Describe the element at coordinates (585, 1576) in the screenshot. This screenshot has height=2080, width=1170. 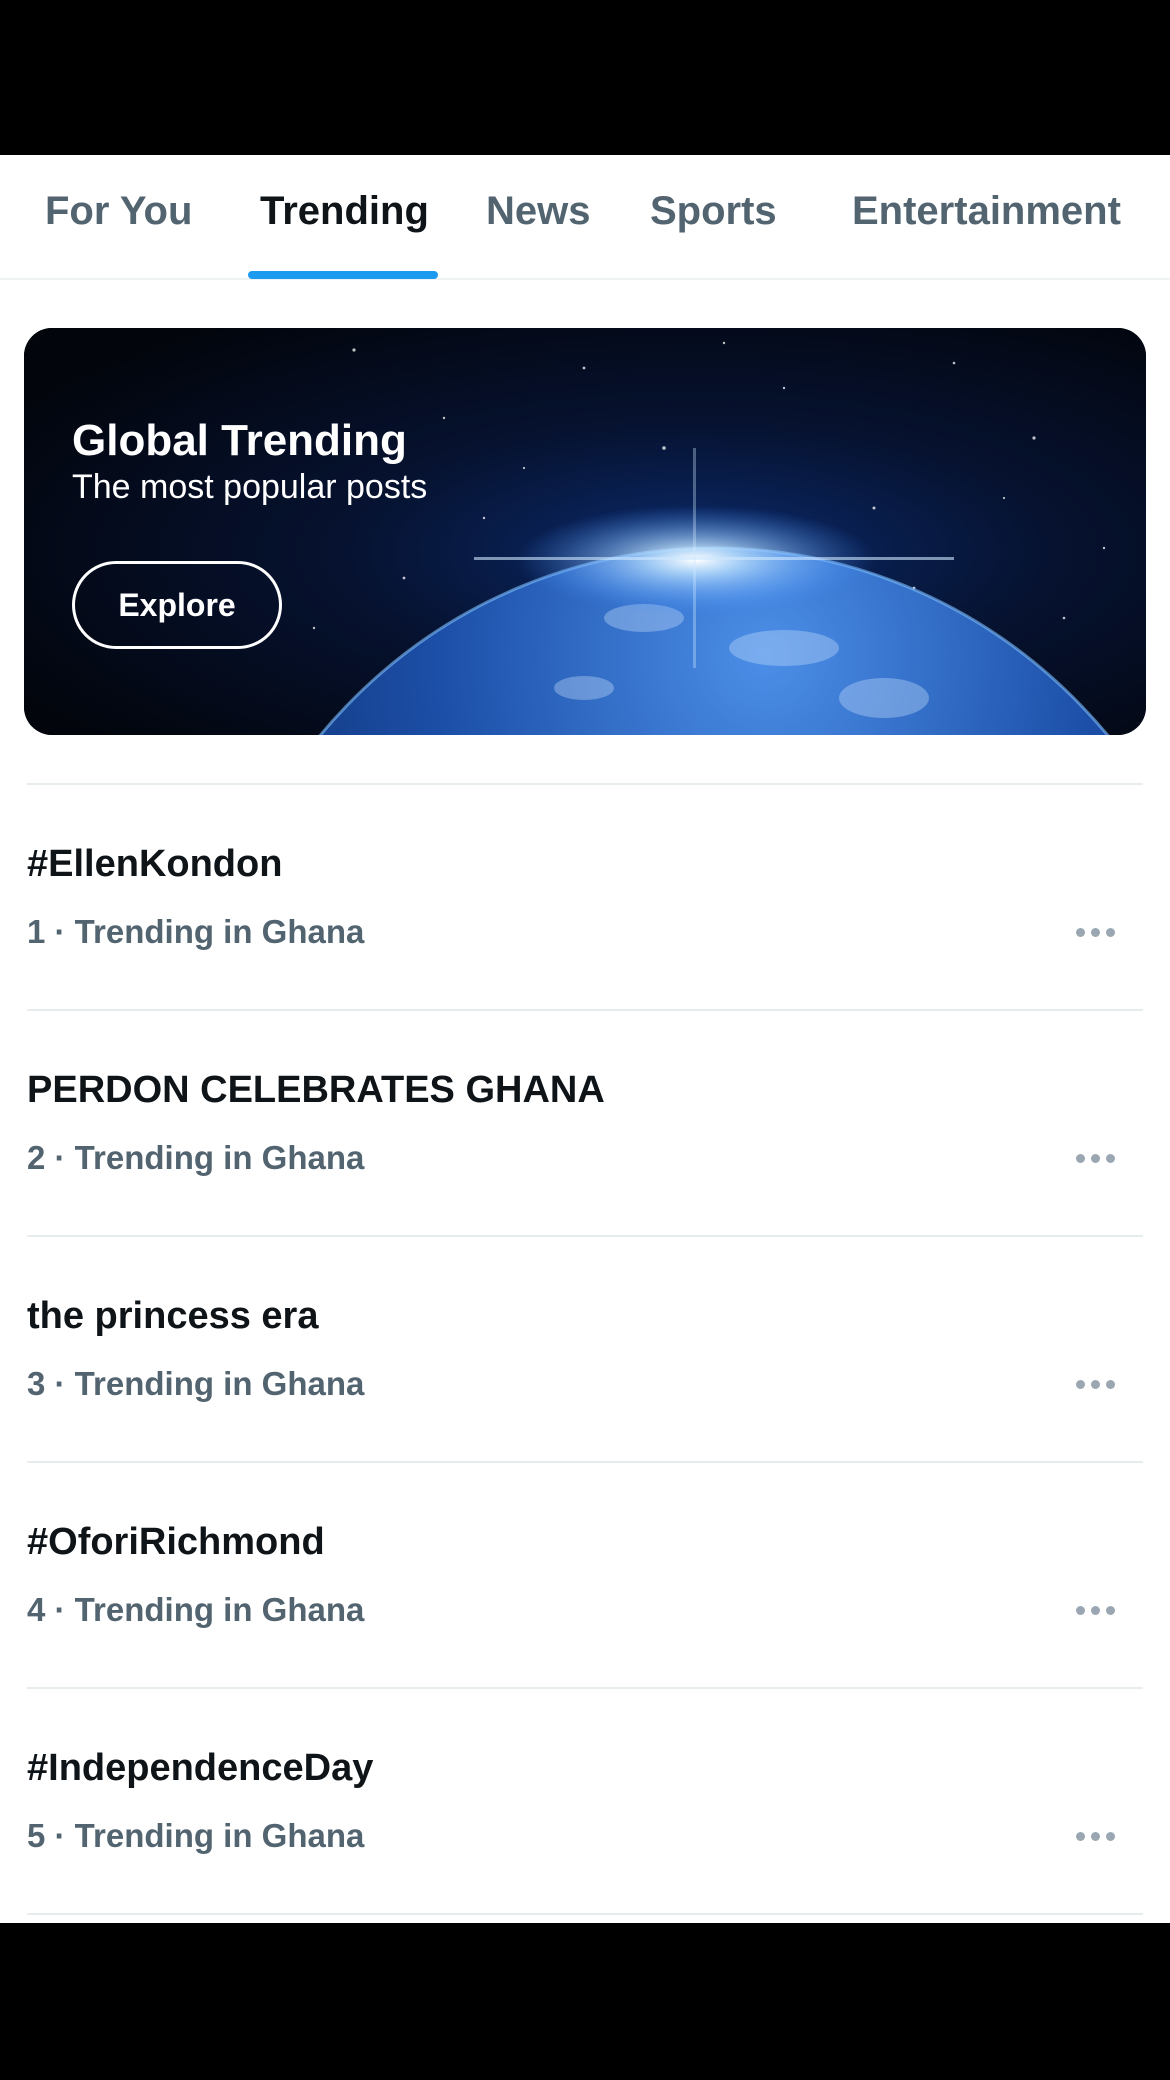
I see `trend-item-4: #OforiRichmond 4 · Trending in Ghana` at that location.